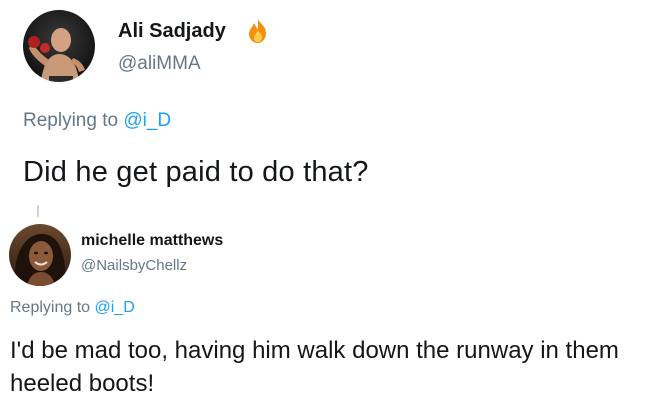 This screenshot has width=660, height=414. I want to click on display-name: michelle matthews, so click(152, 241).